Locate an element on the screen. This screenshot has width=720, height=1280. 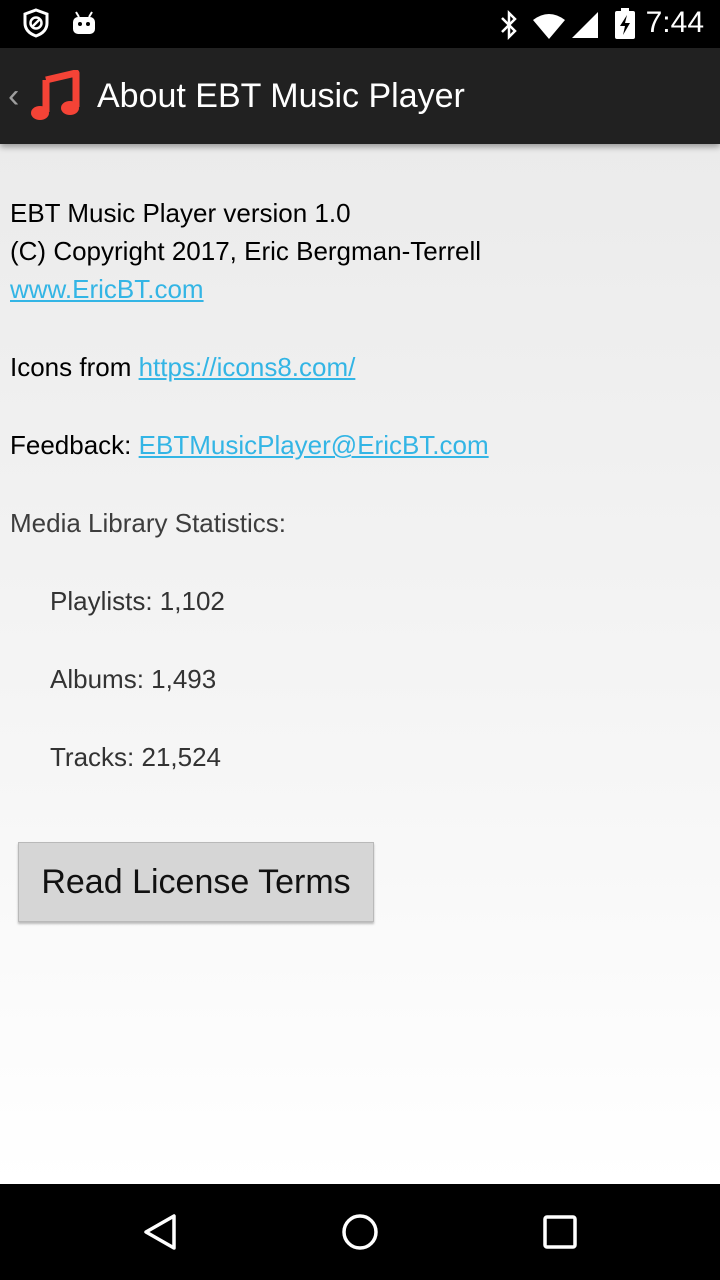
recents-square-icon is located at coordinates (560, 1232).